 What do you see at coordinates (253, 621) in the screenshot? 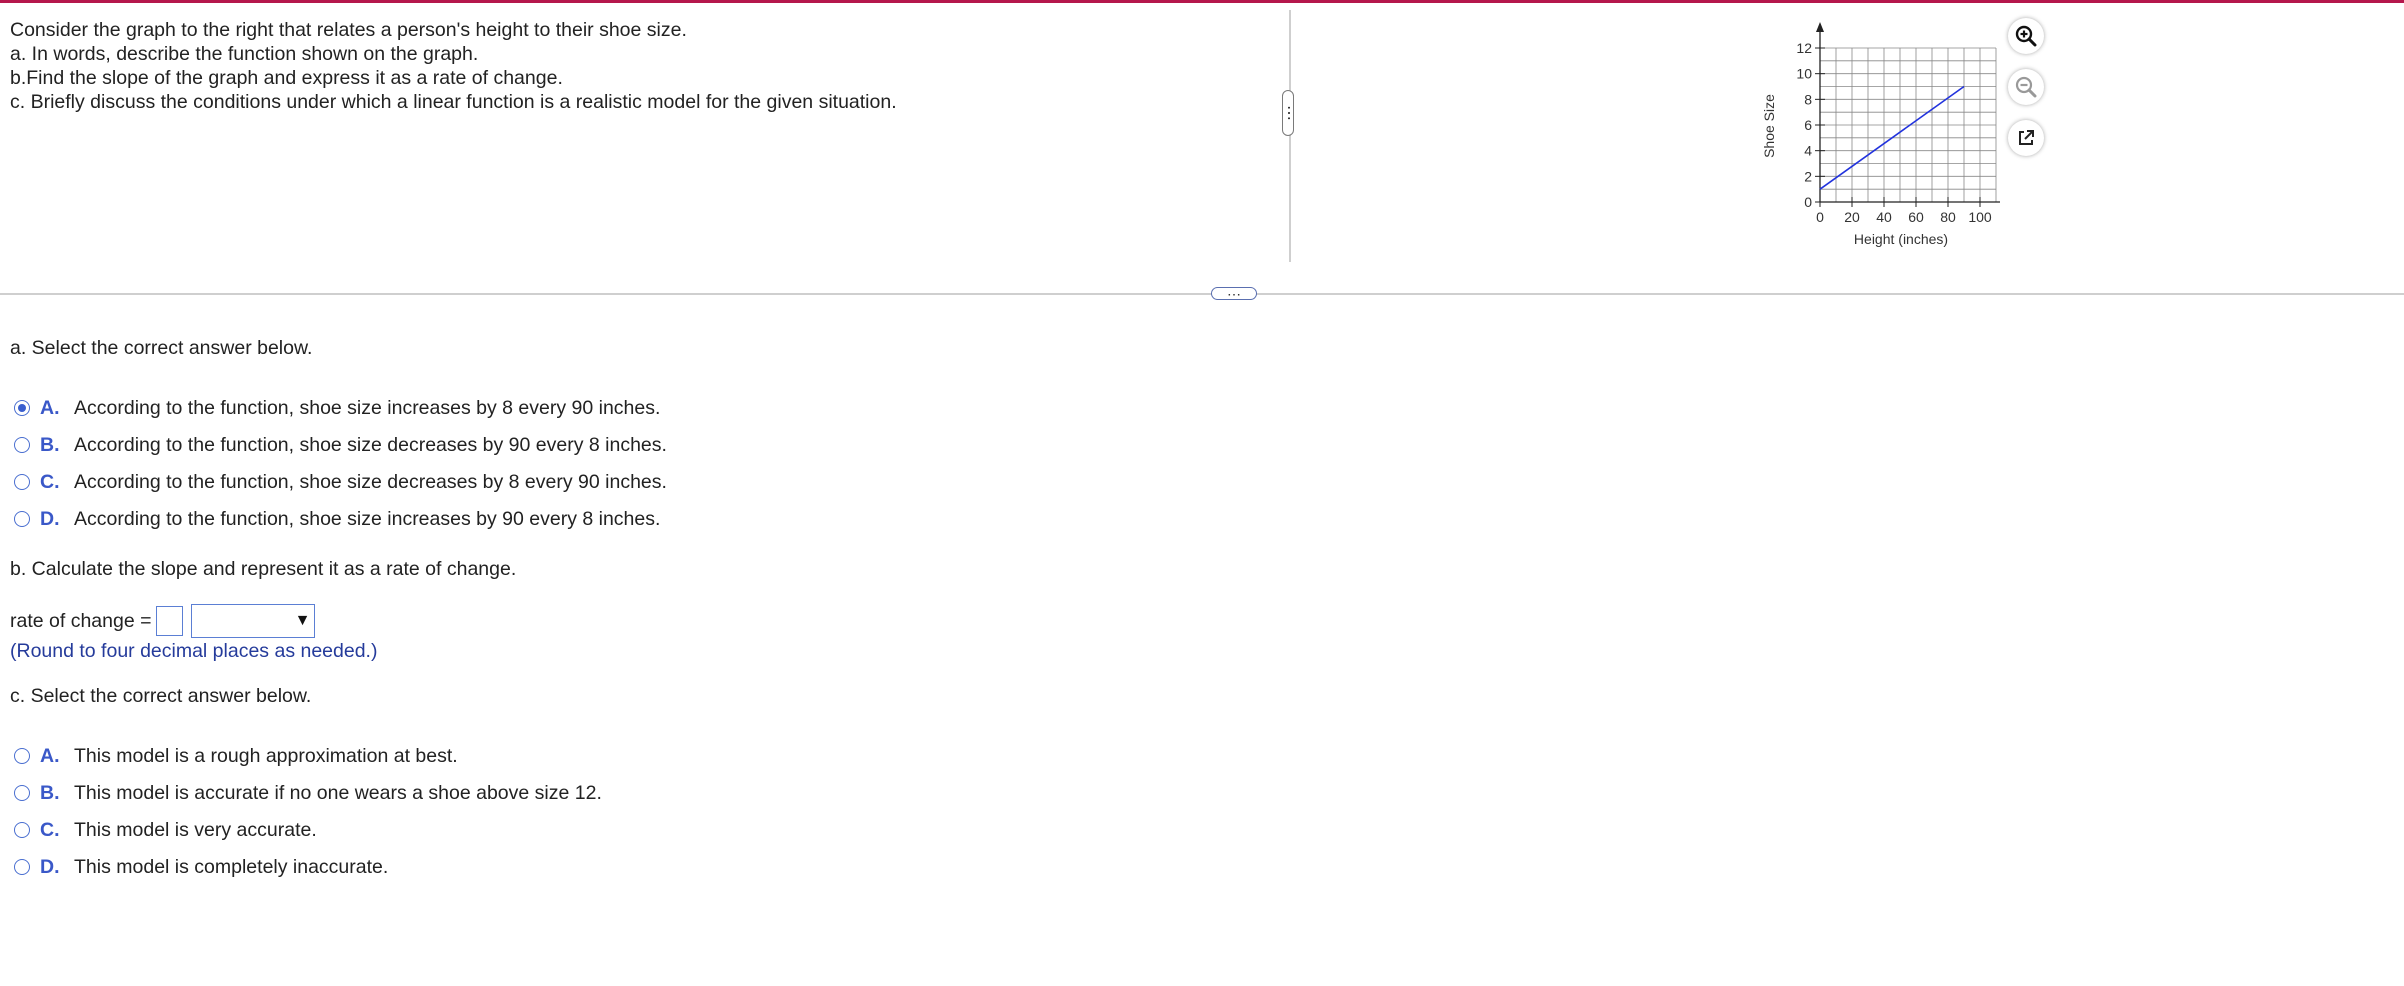
I see `rate-unit-dropdown: ▼` at bounding box center [253, 621].